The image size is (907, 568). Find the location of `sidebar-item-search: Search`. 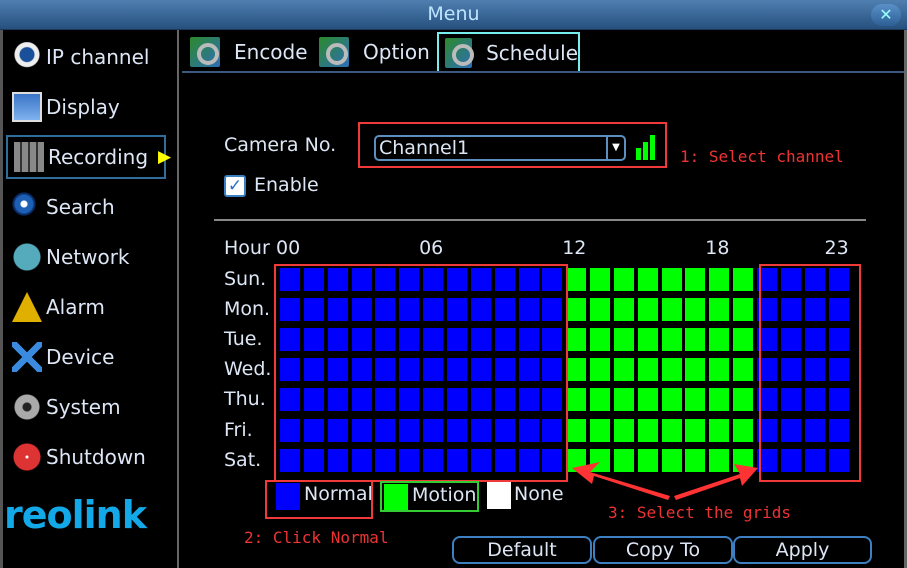

sidebar-item-search: Search is located at coordinates (86, 207).